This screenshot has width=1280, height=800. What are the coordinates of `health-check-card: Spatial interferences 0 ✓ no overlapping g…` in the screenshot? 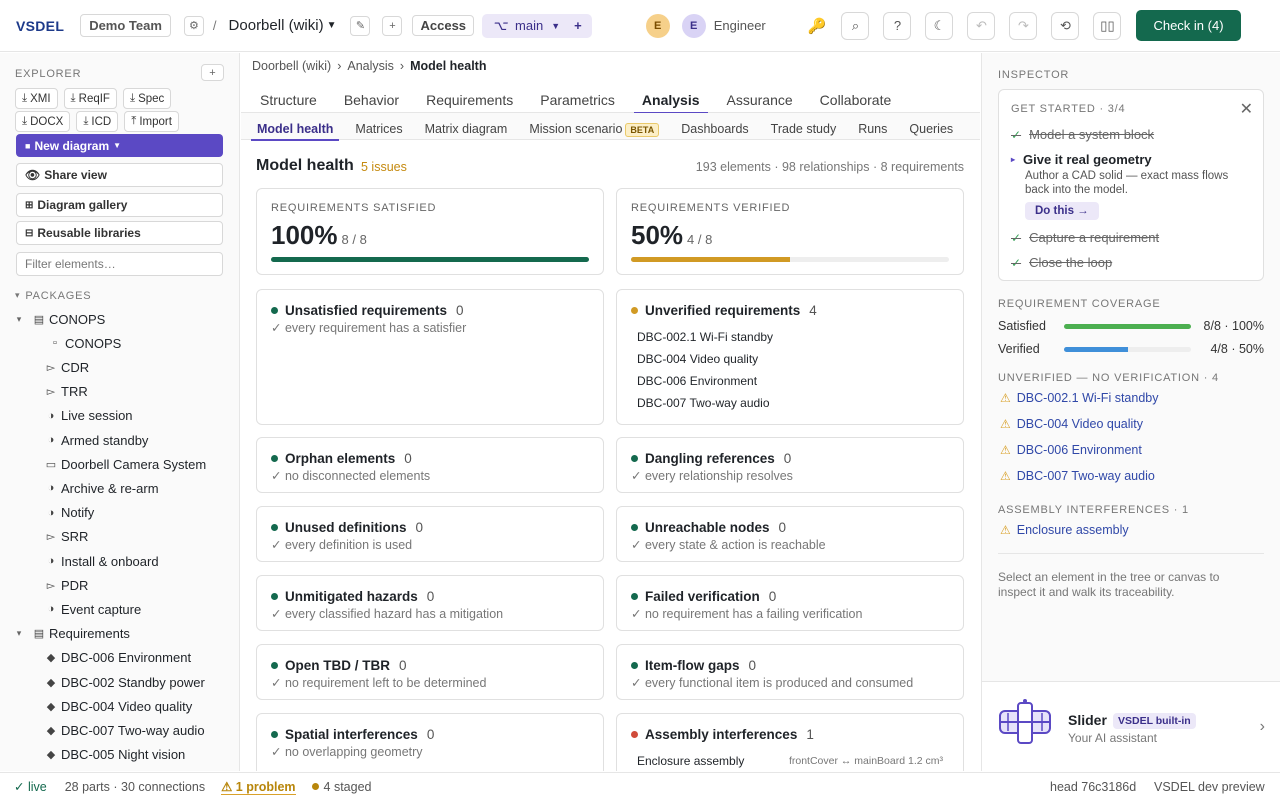 It's located at (430, 742).